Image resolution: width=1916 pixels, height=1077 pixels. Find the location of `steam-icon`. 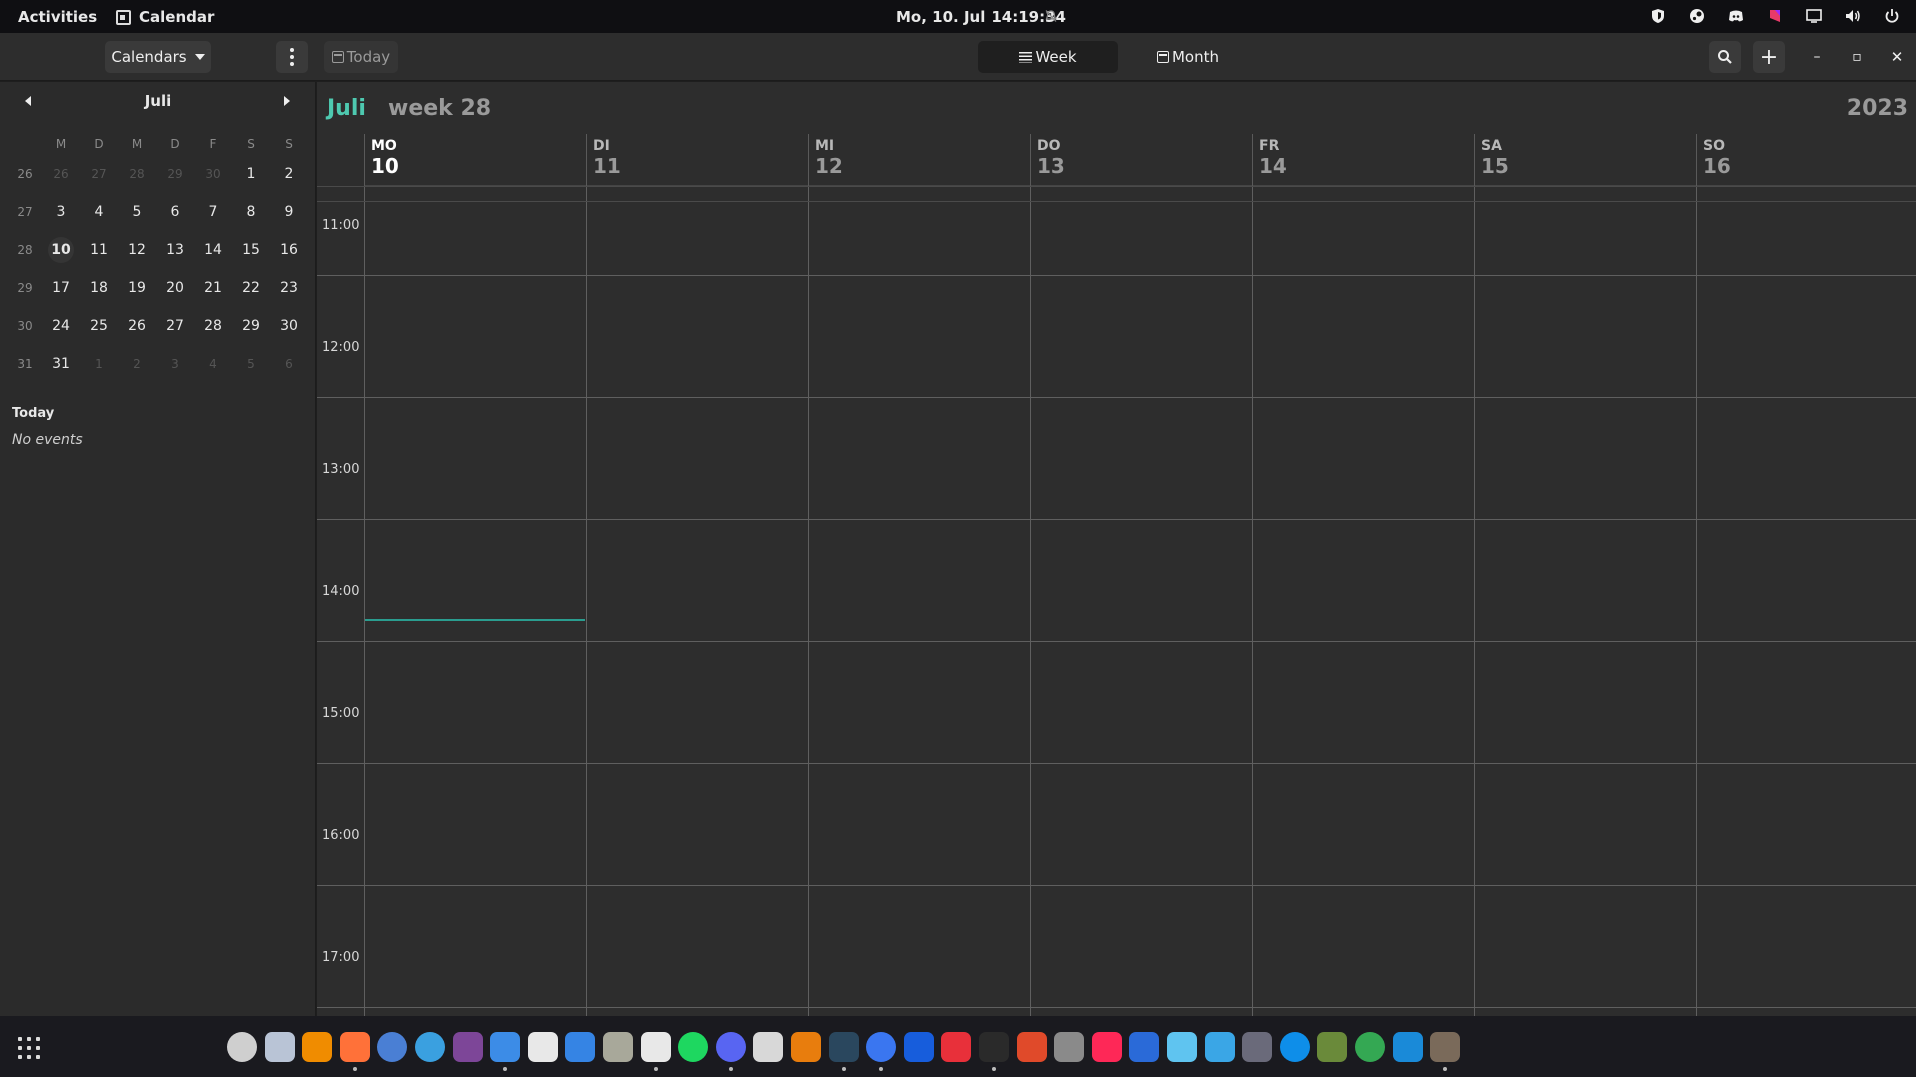

steam-icon is located at coordinates (844, 1047).